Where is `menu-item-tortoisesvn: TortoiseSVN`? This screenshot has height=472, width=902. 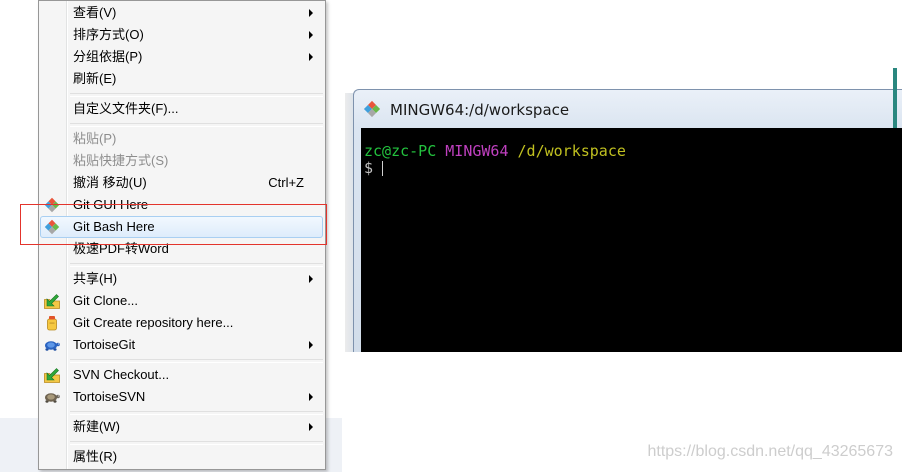
menu-item-tortoisesvn: TortoiseSVN is located at coordinates (182, 397).